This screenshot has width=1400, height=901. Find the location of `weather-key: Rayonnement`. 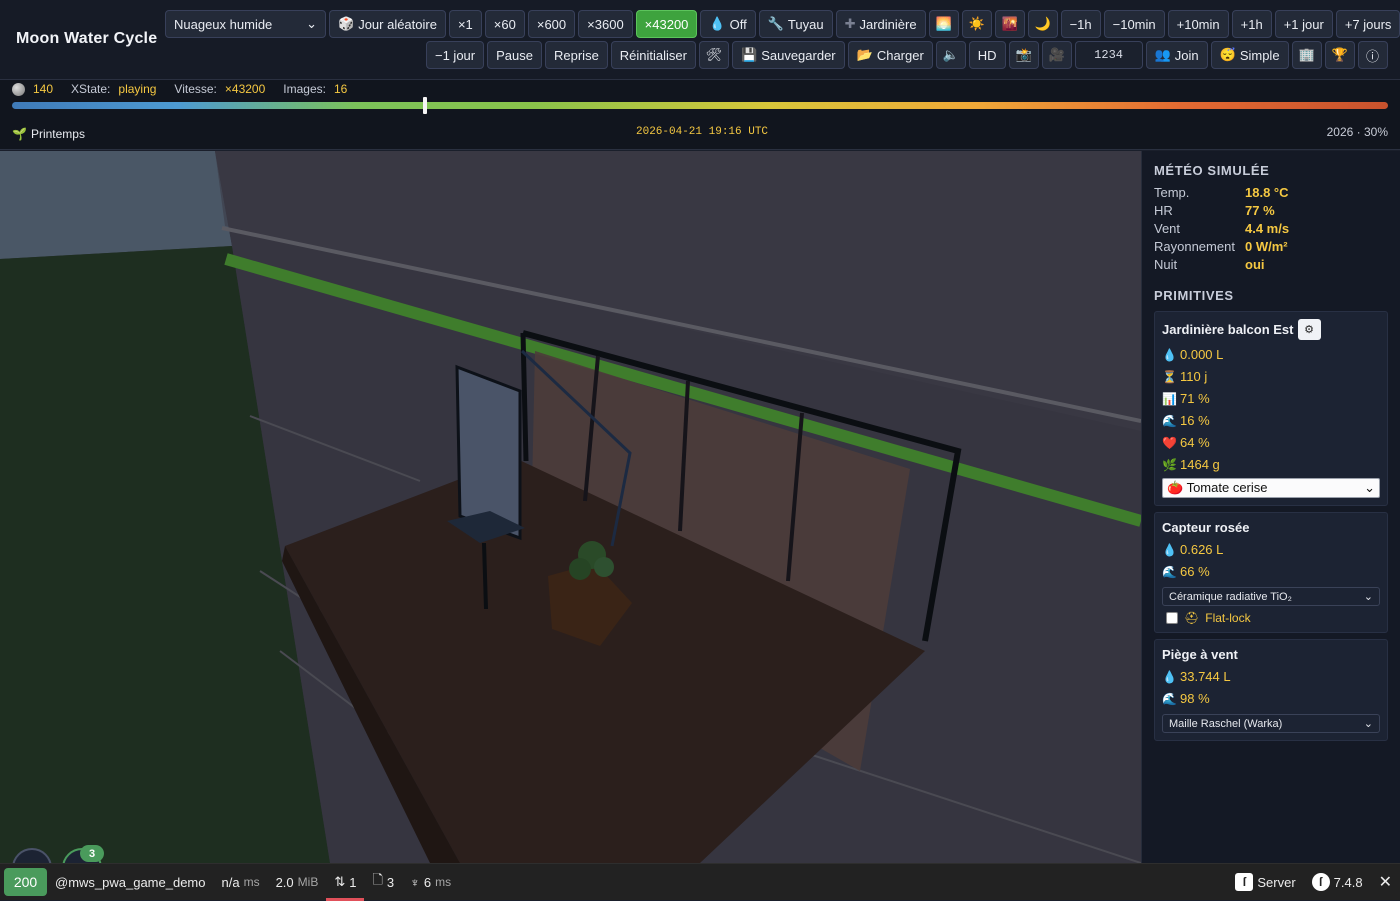

weather-key: Rayonnement is located at coordinates (1194, 246).